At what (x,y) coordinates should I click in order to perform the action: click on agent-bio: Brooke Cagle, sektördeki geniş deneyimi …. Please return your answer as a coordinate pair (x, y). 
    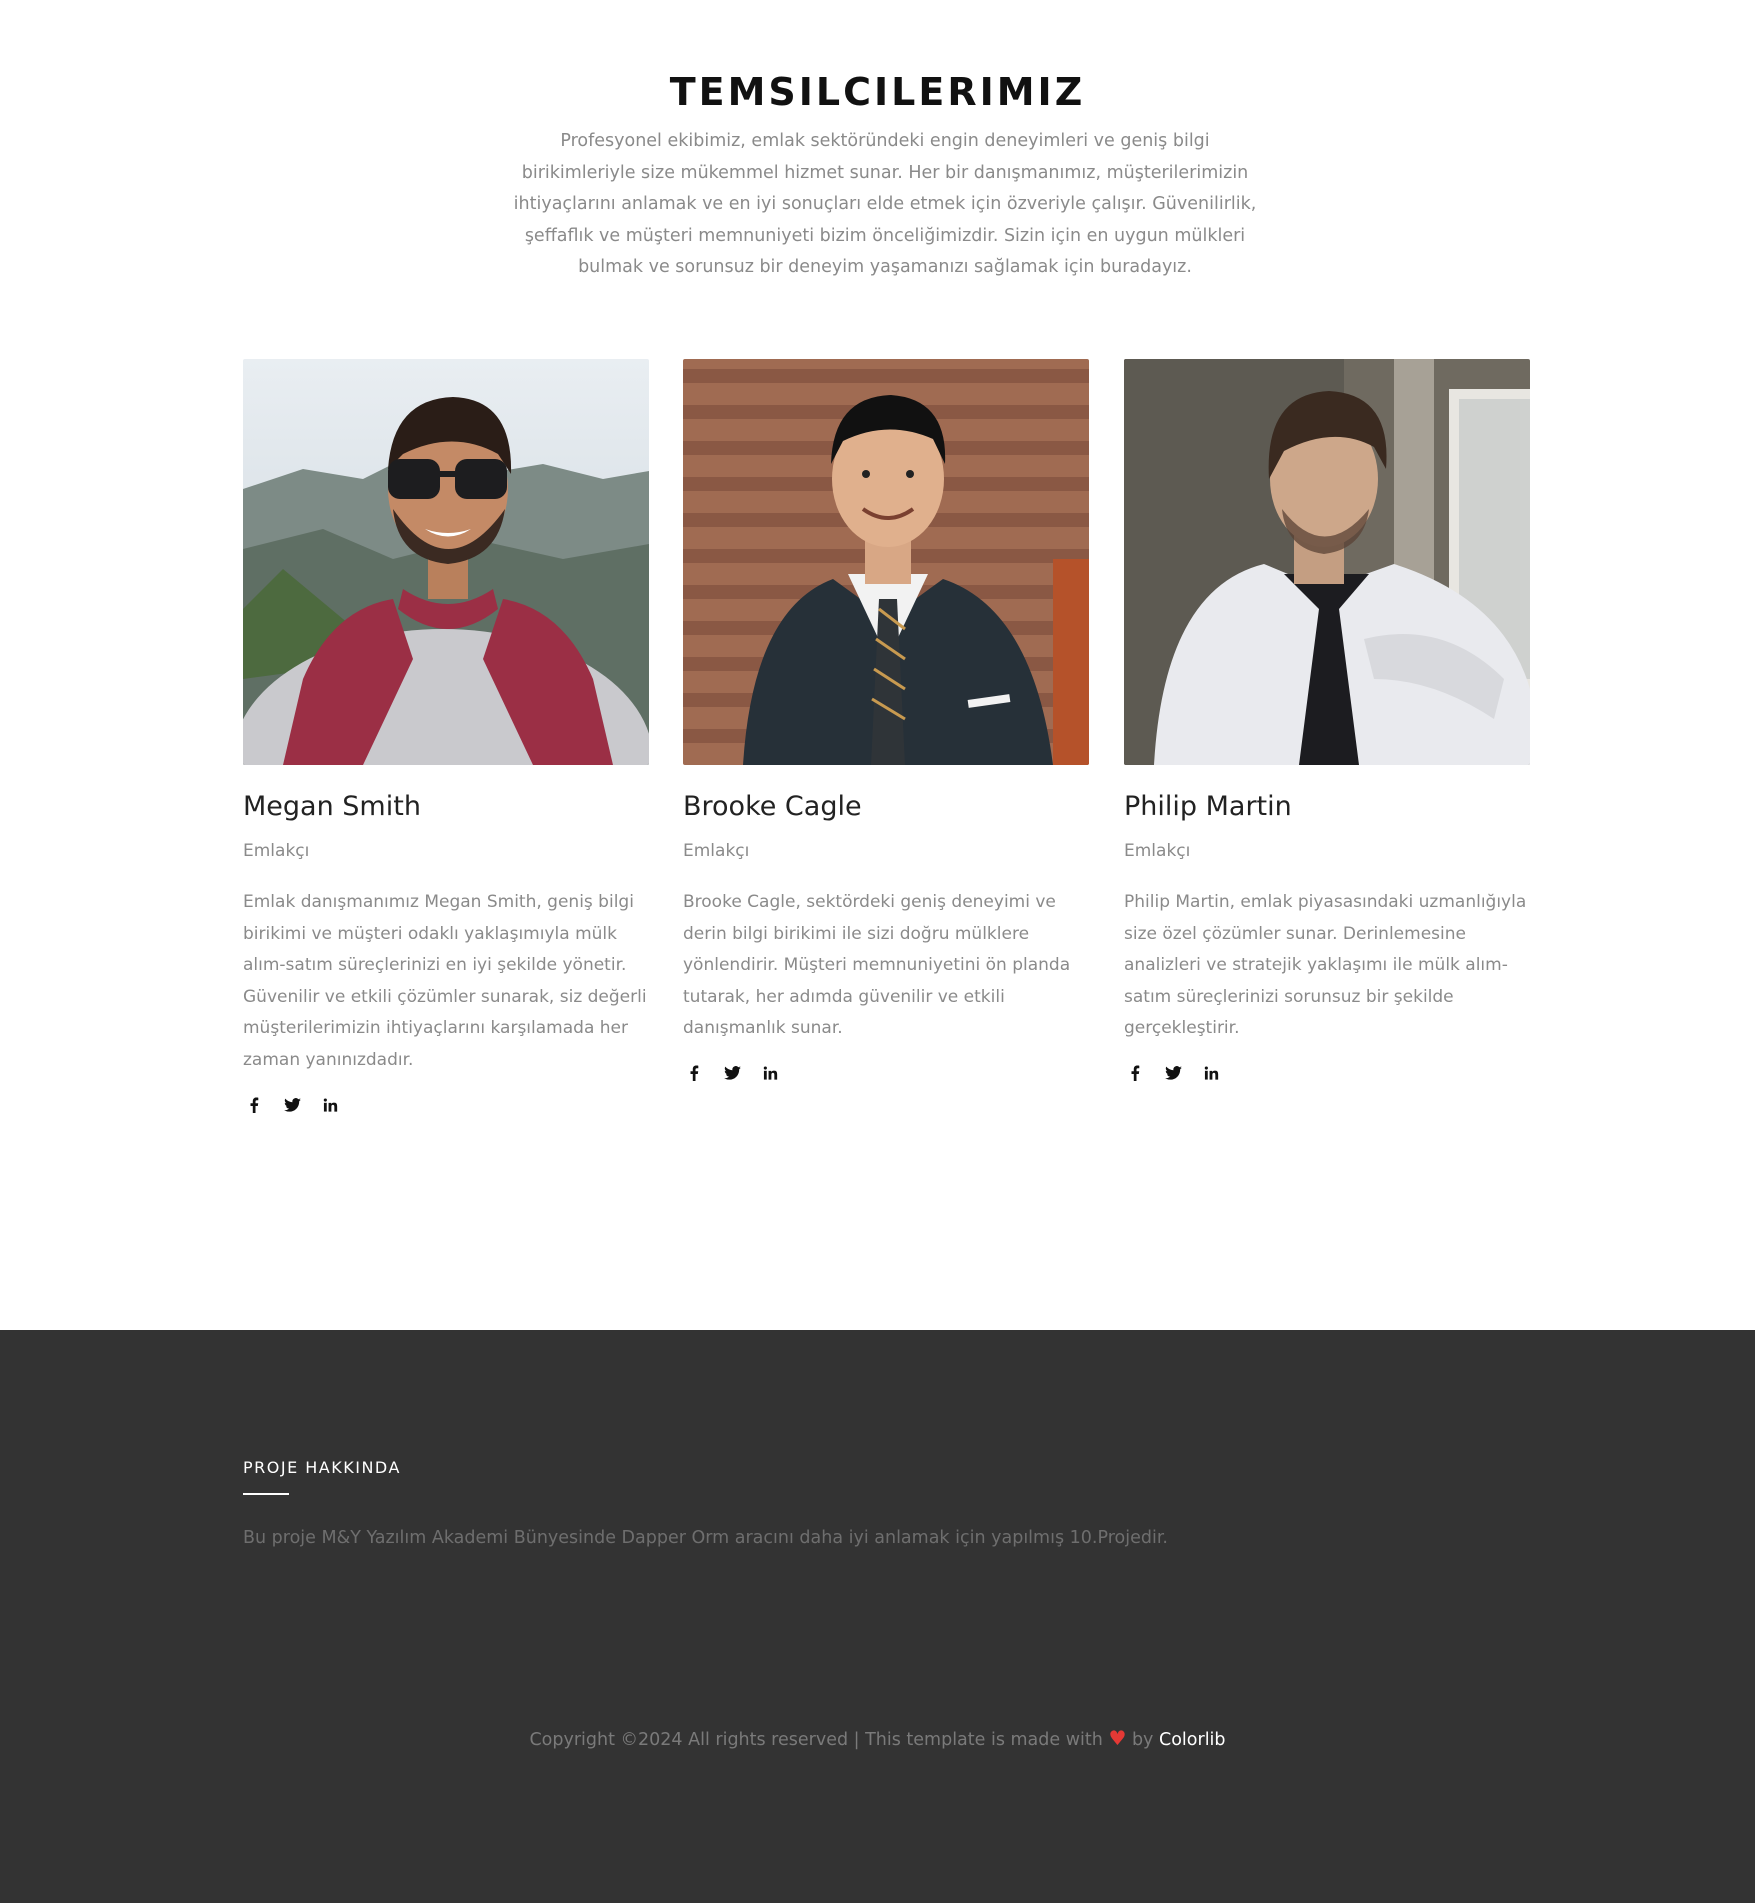
    Looking at the image, I should click on (877, 965).